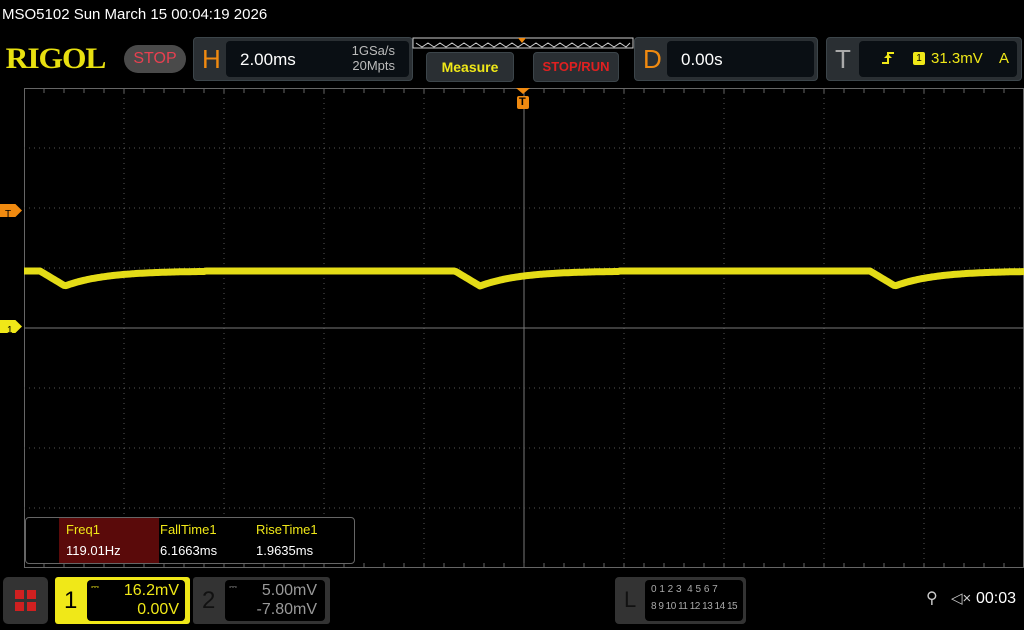  I want to click on channel1-panel: 1 ⎓ 16.2mV 0.00V, so click(122, 600).